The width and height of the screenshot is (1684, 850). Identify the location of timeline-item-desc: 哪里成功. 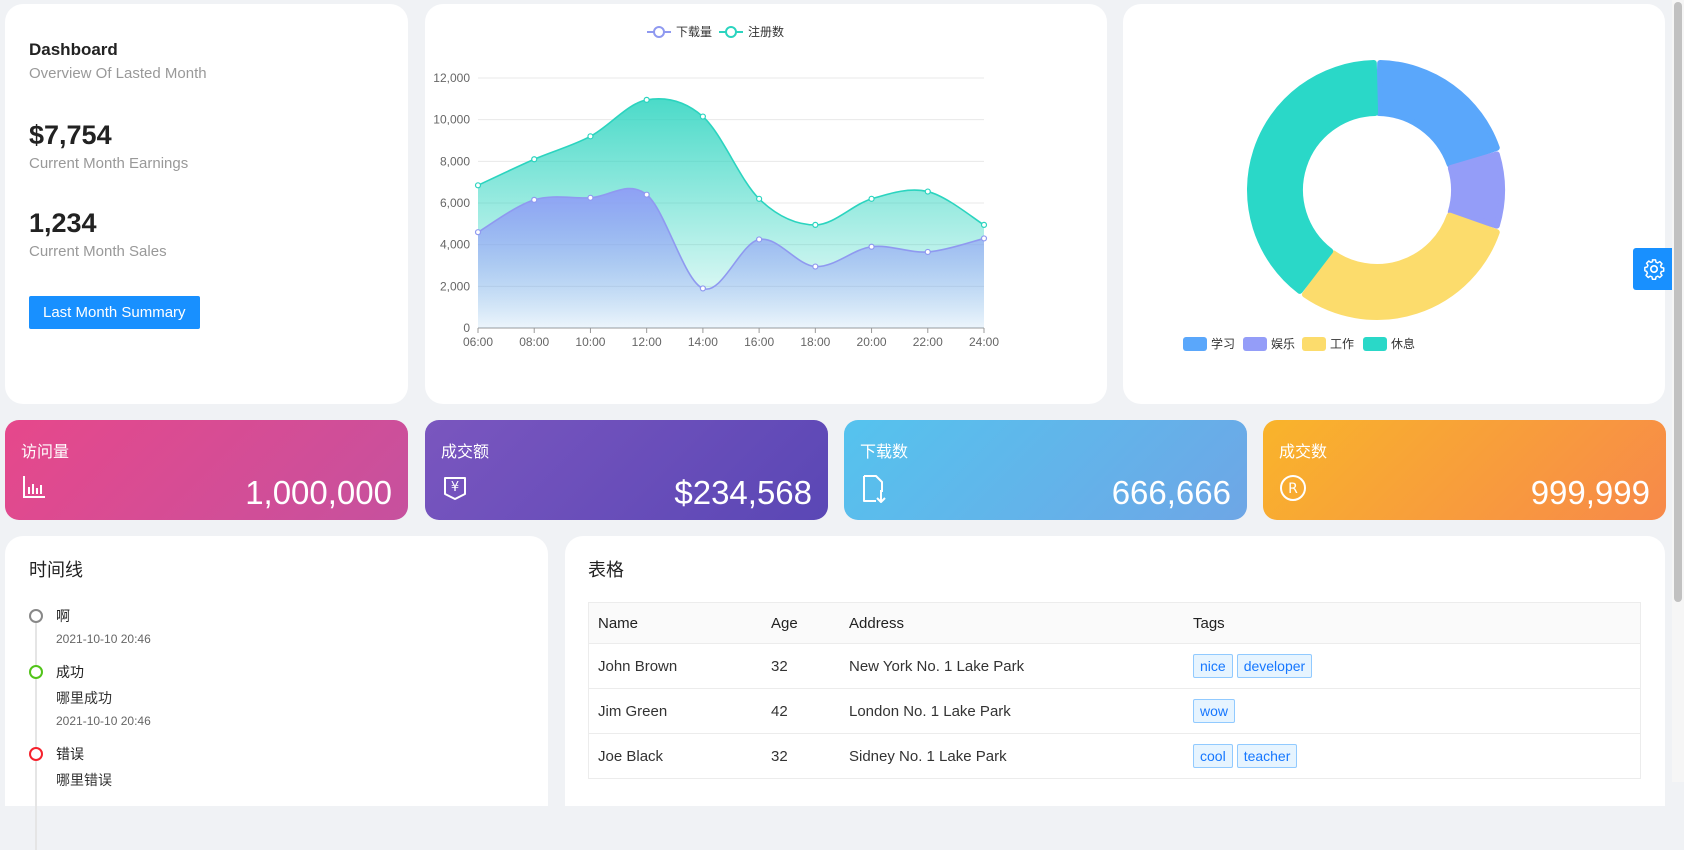
(84, 698).